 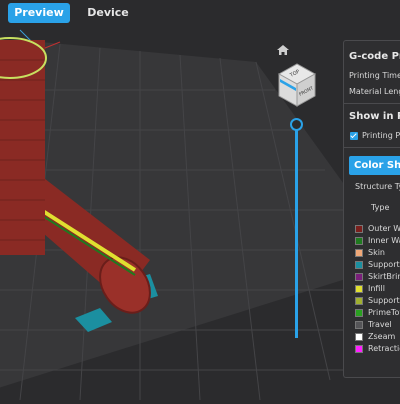 I want to click on printing-plate-checkbox, so click(x=354, y=136).